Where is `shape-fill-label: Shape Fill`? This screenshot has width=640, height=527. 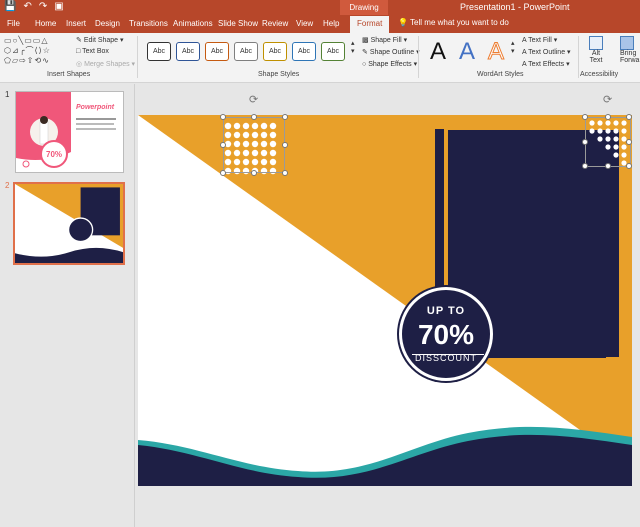
shape-fill-label: Shape Fill is located at coordinates (386, 40).